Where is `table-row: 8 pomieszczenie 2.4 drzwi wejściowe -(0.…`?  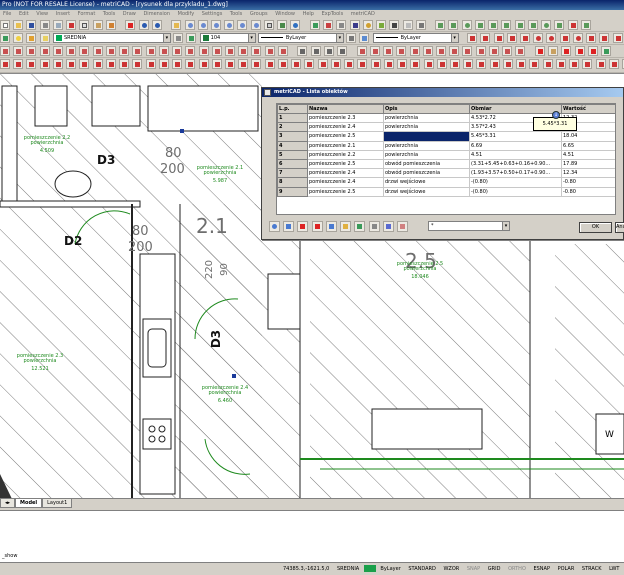 table-row: 8 pomieszczenie 2.4 drzwi wejściowe -(0.… is located at coordinates (446, 182).